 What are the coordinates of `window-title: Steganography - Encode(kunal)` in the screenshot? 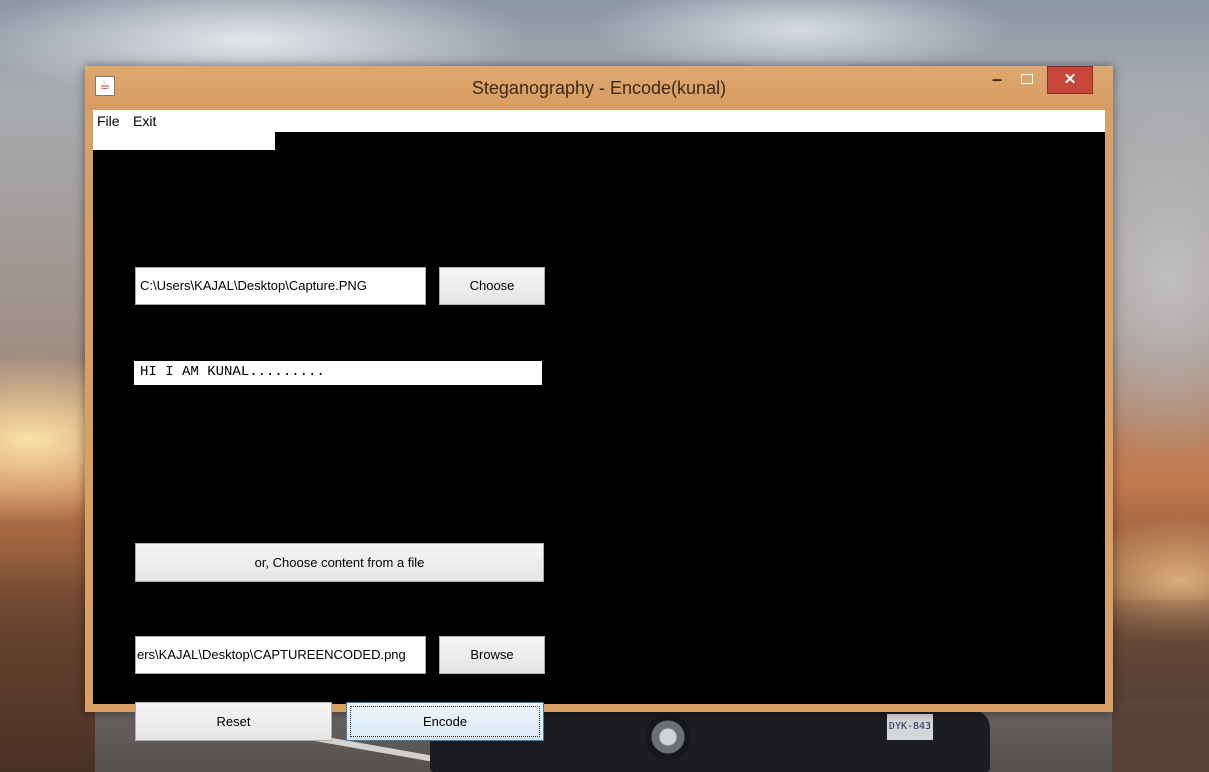 It's located at (599, 88).